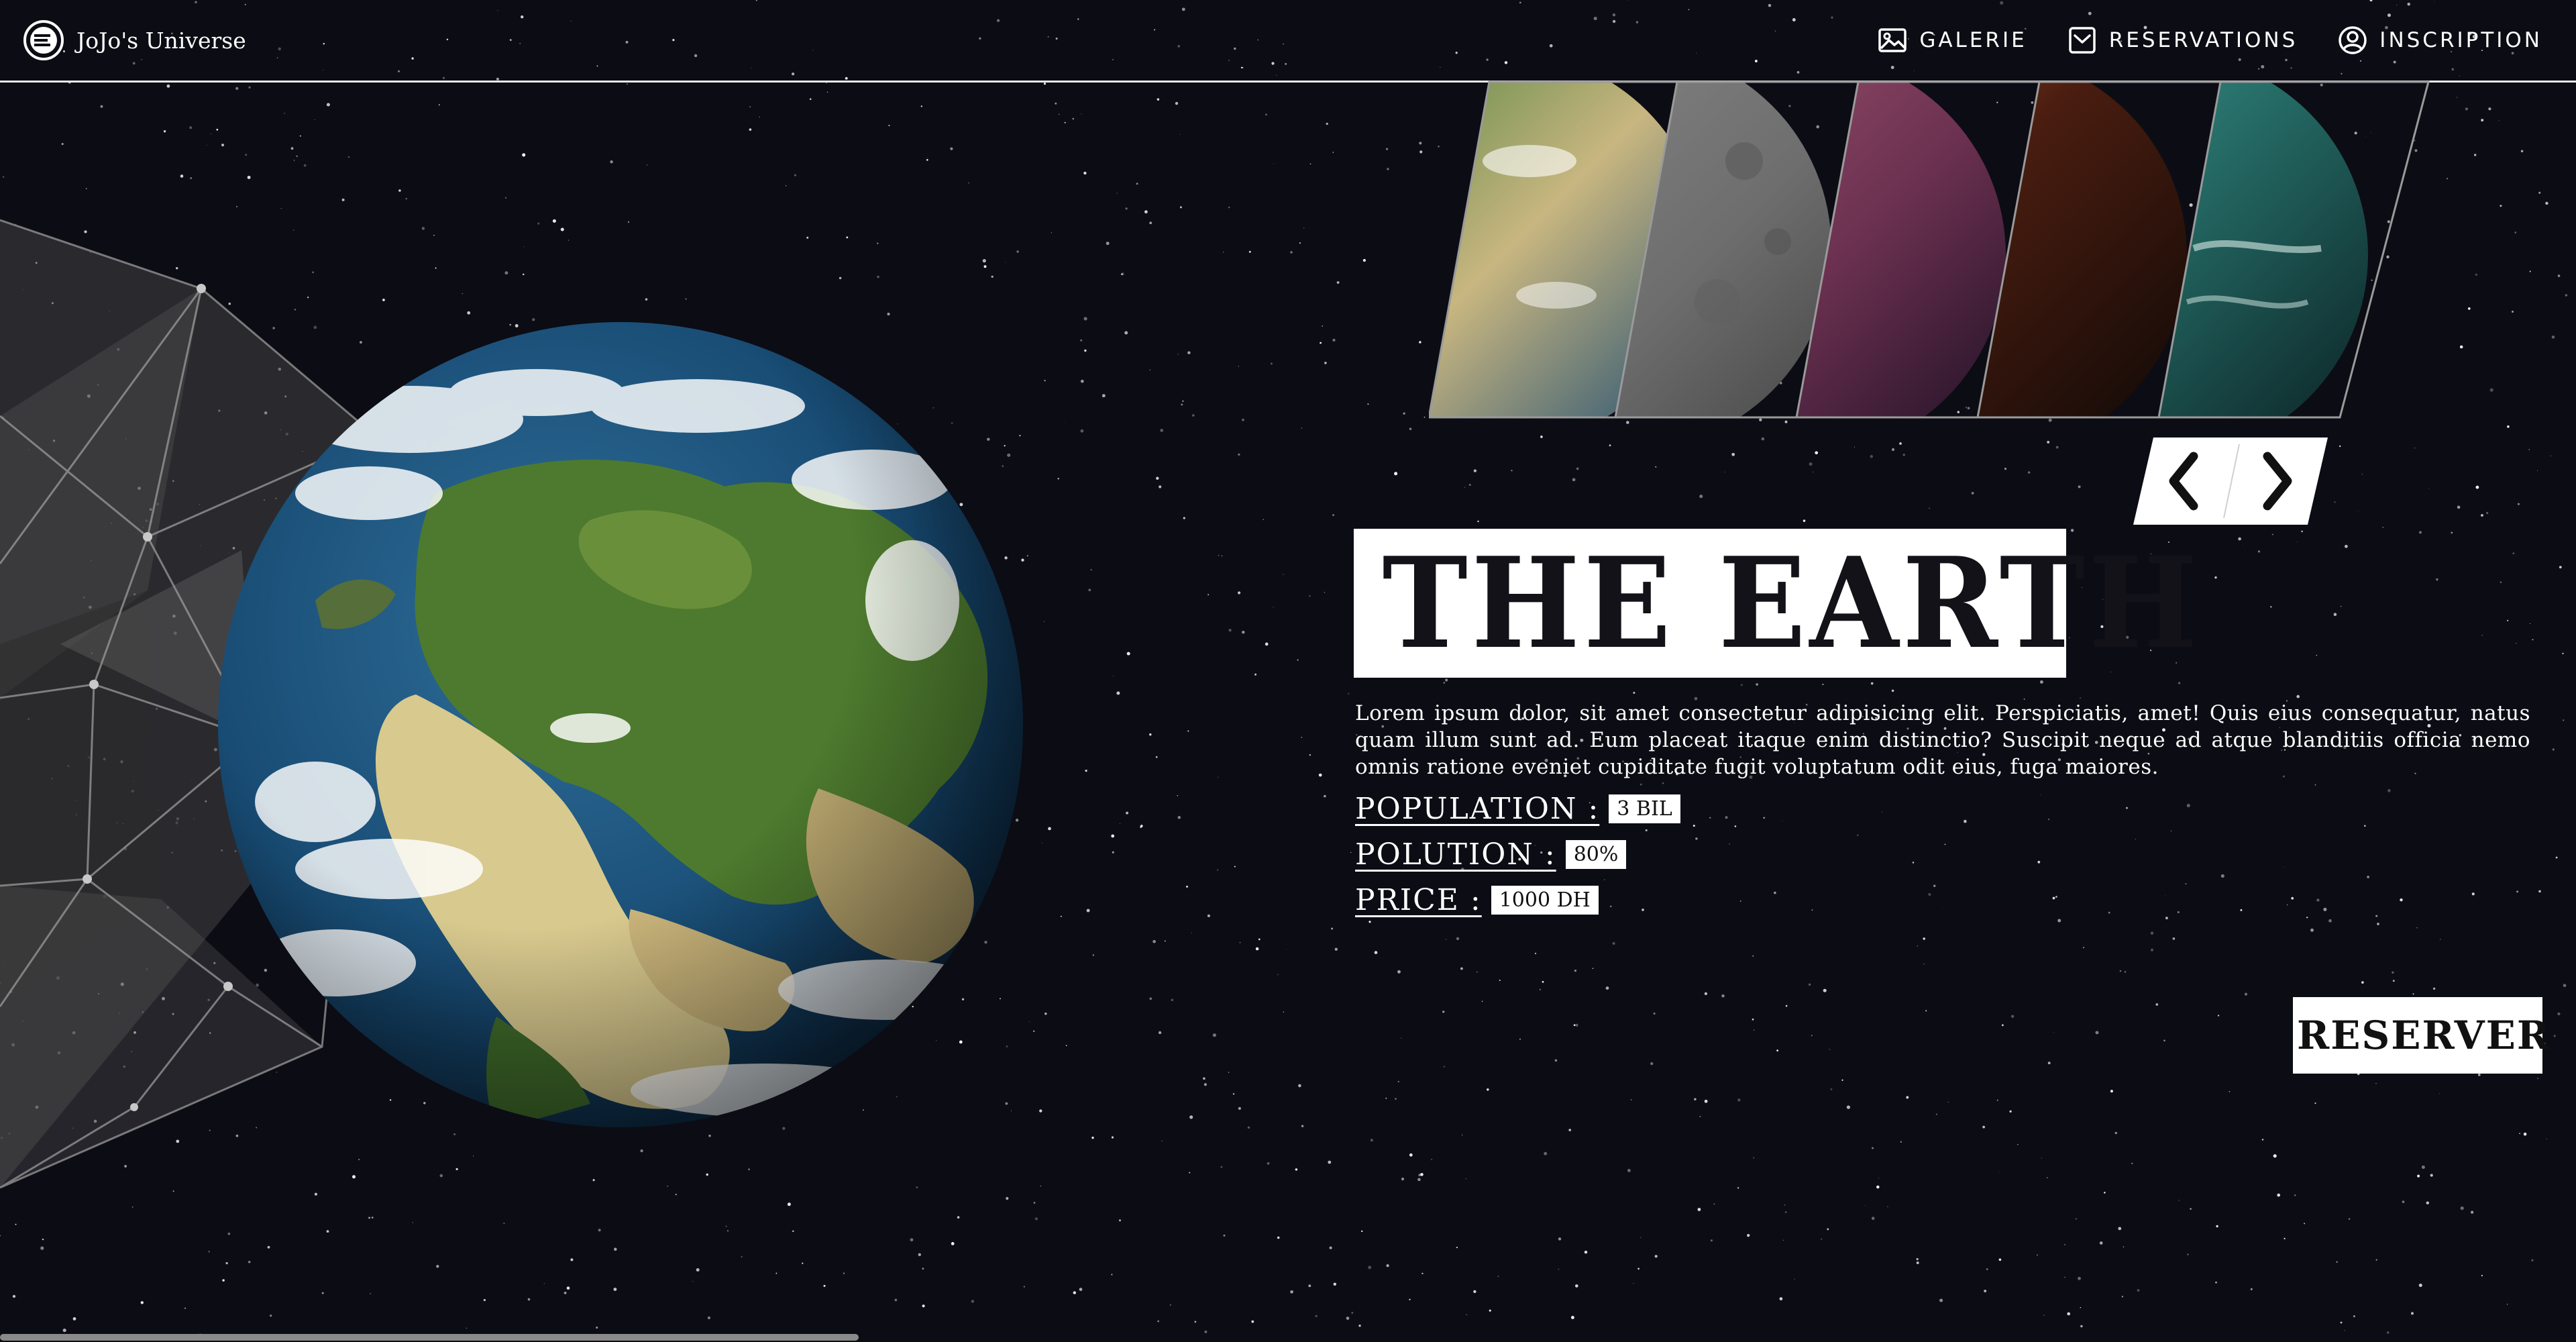  Describe the element at coordinates (1644, 809) in the screenshot. I see `stat-value-population: 3 BIL` at that location.